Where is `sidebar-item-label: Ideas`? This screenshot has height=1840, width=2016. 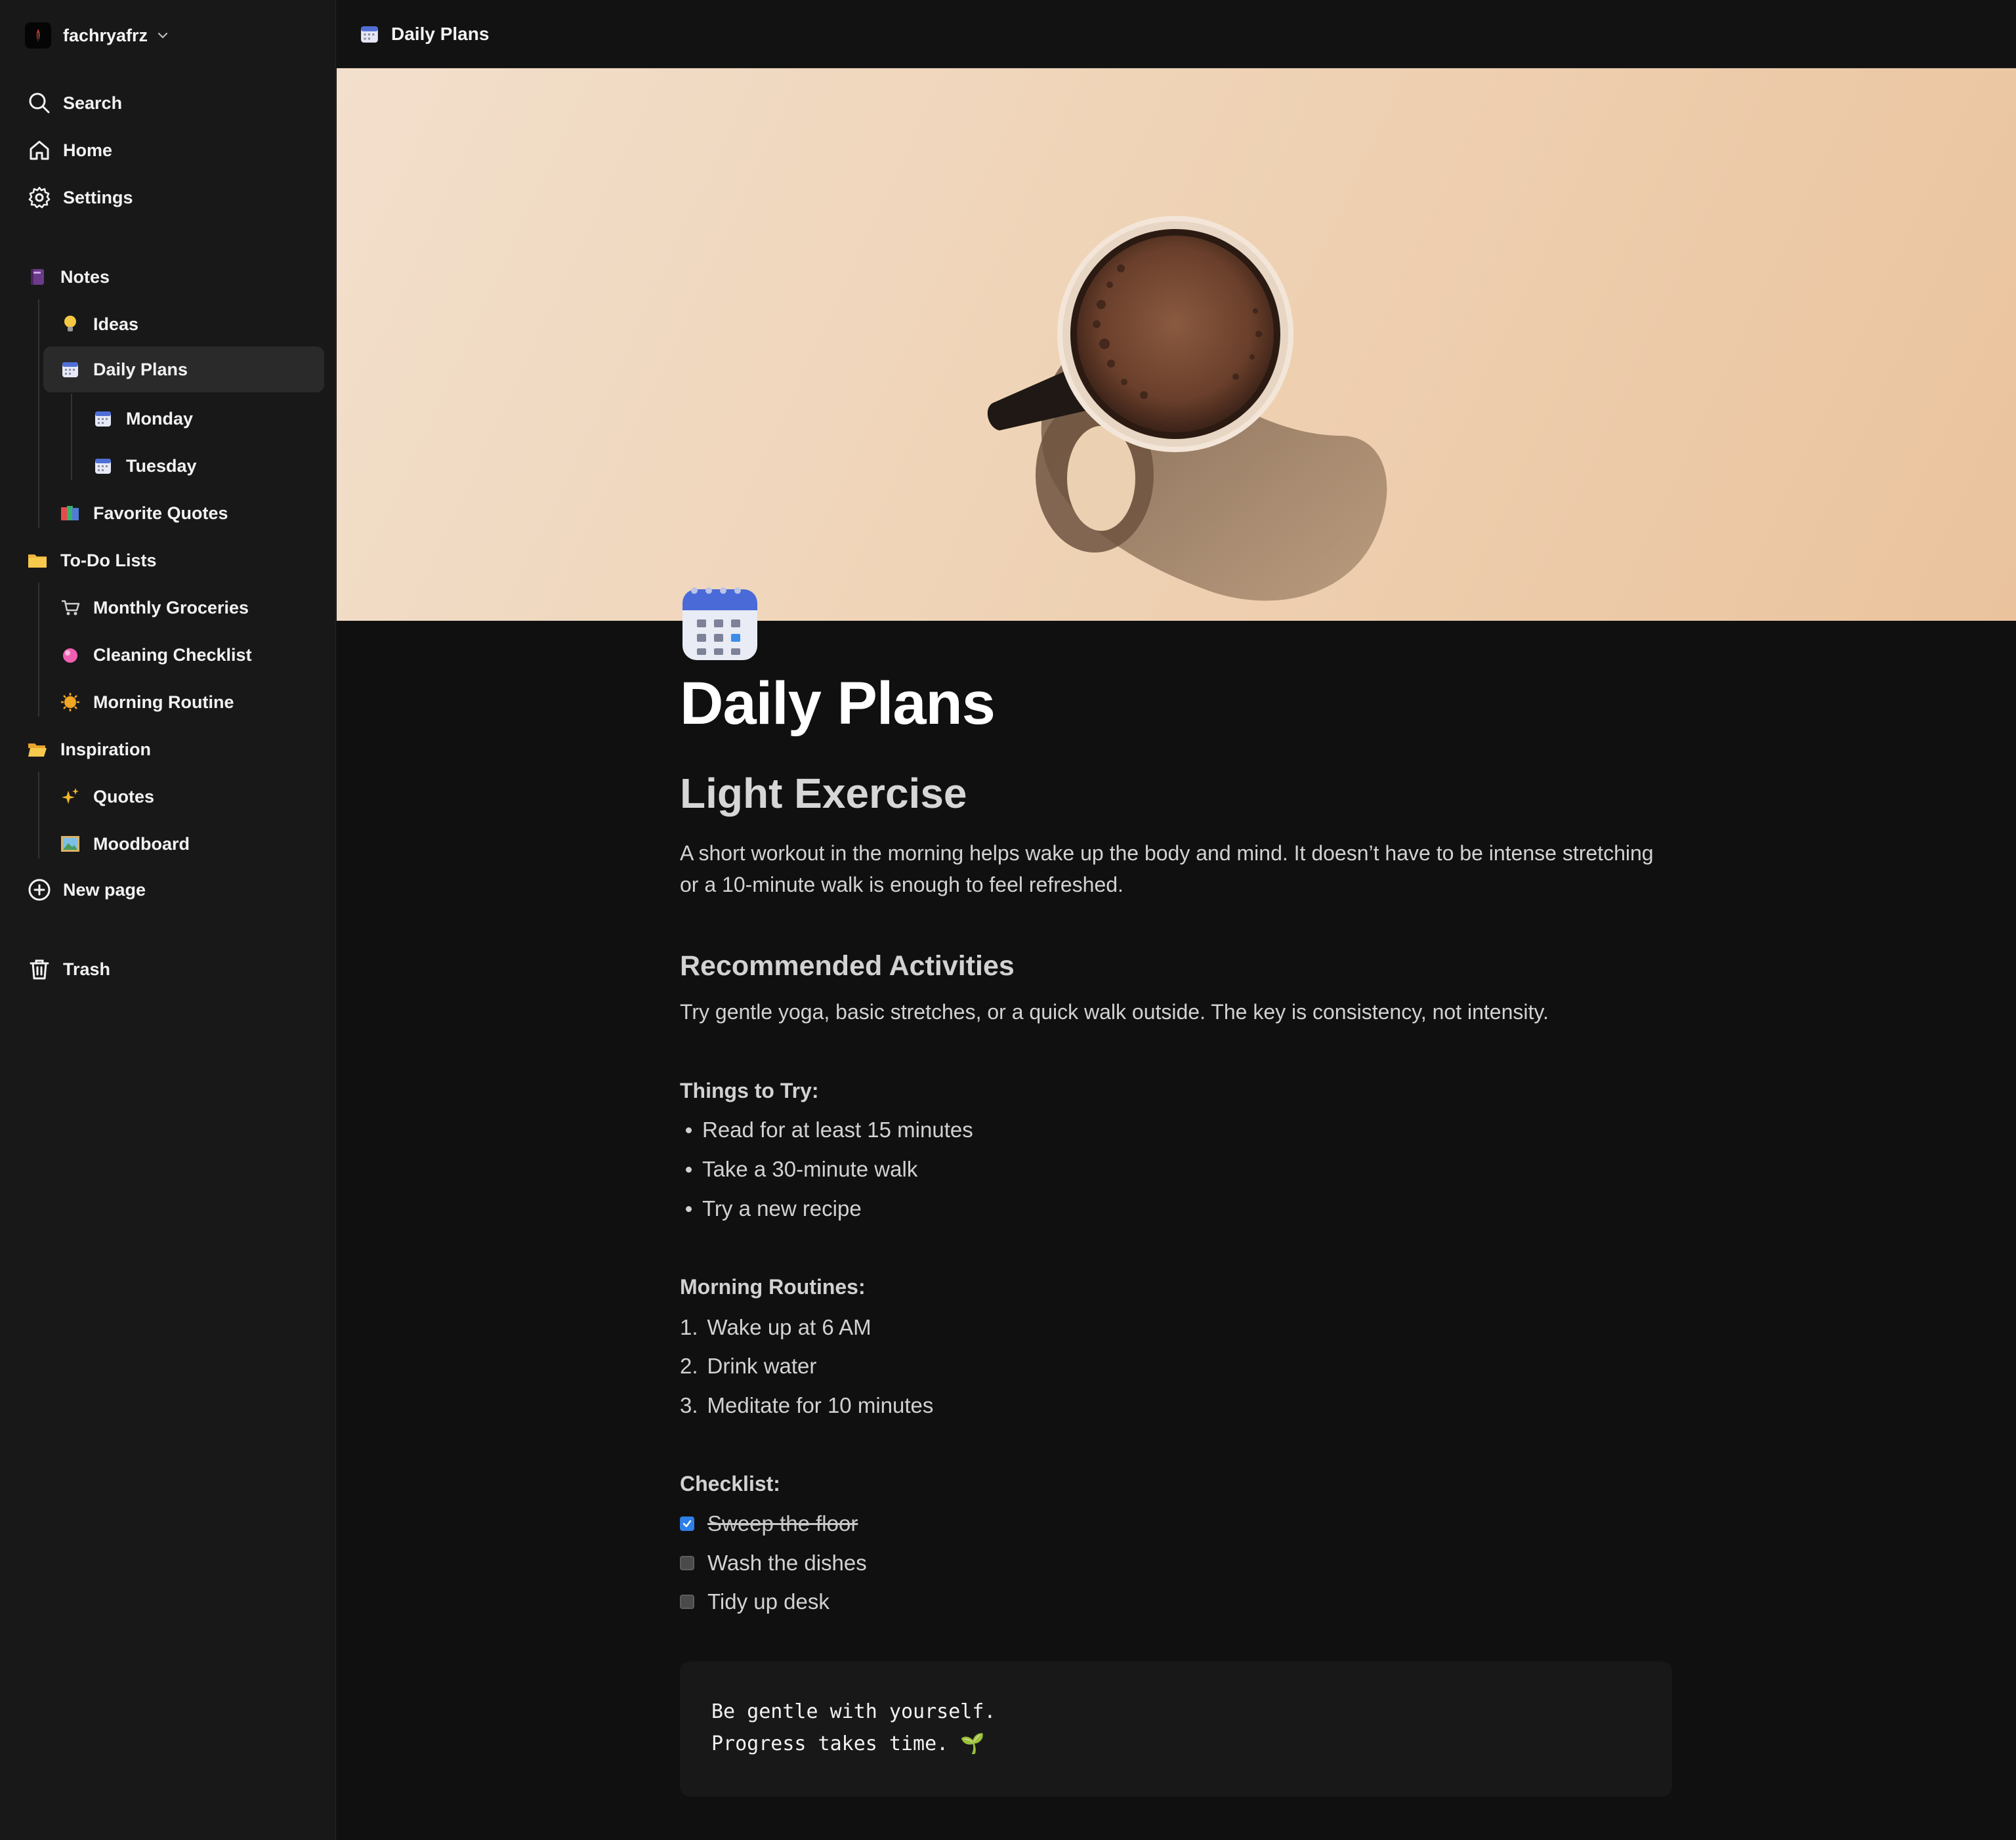 sidebar-item-label: Ideas is located at coordinates (116, 324).